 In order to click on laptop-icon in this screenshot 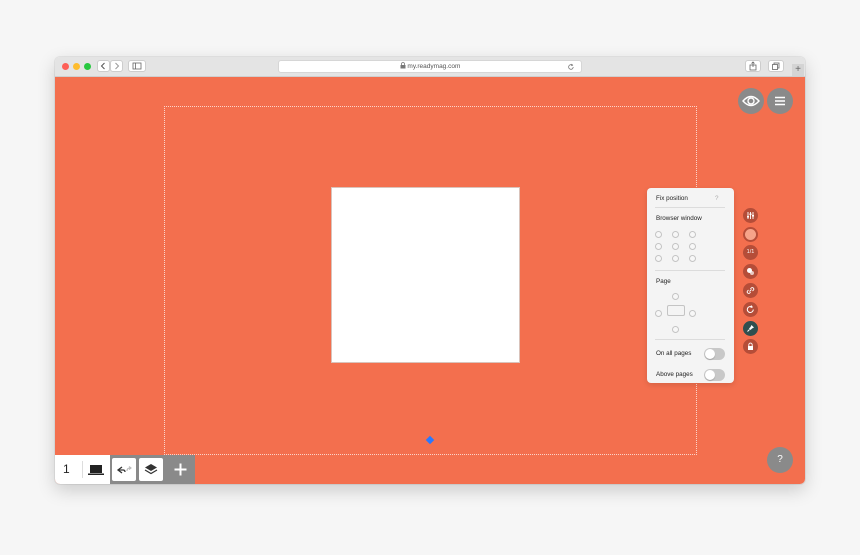, I will do `click(96, 470)`.